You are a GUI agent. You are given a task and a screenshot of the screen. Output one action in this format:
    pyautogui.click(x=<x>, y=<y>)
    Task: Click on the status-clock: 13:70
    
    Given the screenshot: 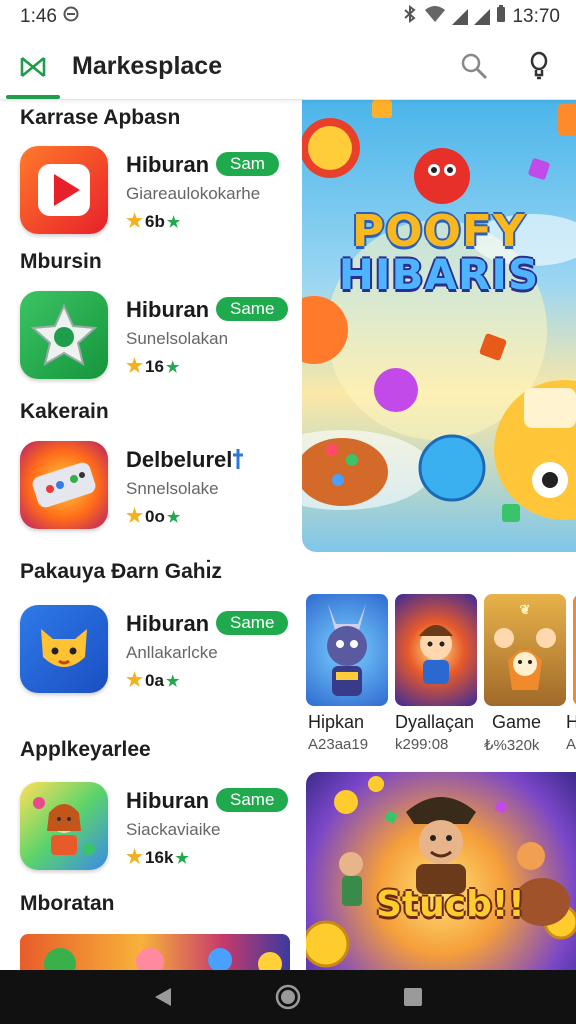 What is the action you would take?
    pyautogui.click(x=536, y=16)
    